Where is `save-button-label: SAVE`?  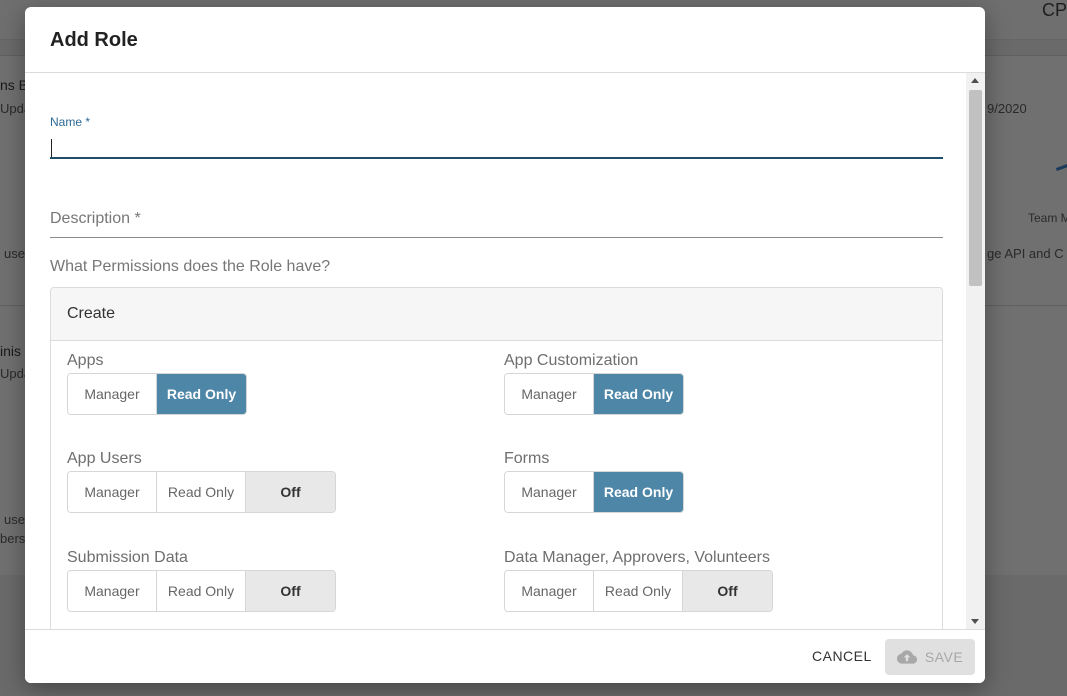
save-button-label: SAVE is located at coordinates (944, 657).